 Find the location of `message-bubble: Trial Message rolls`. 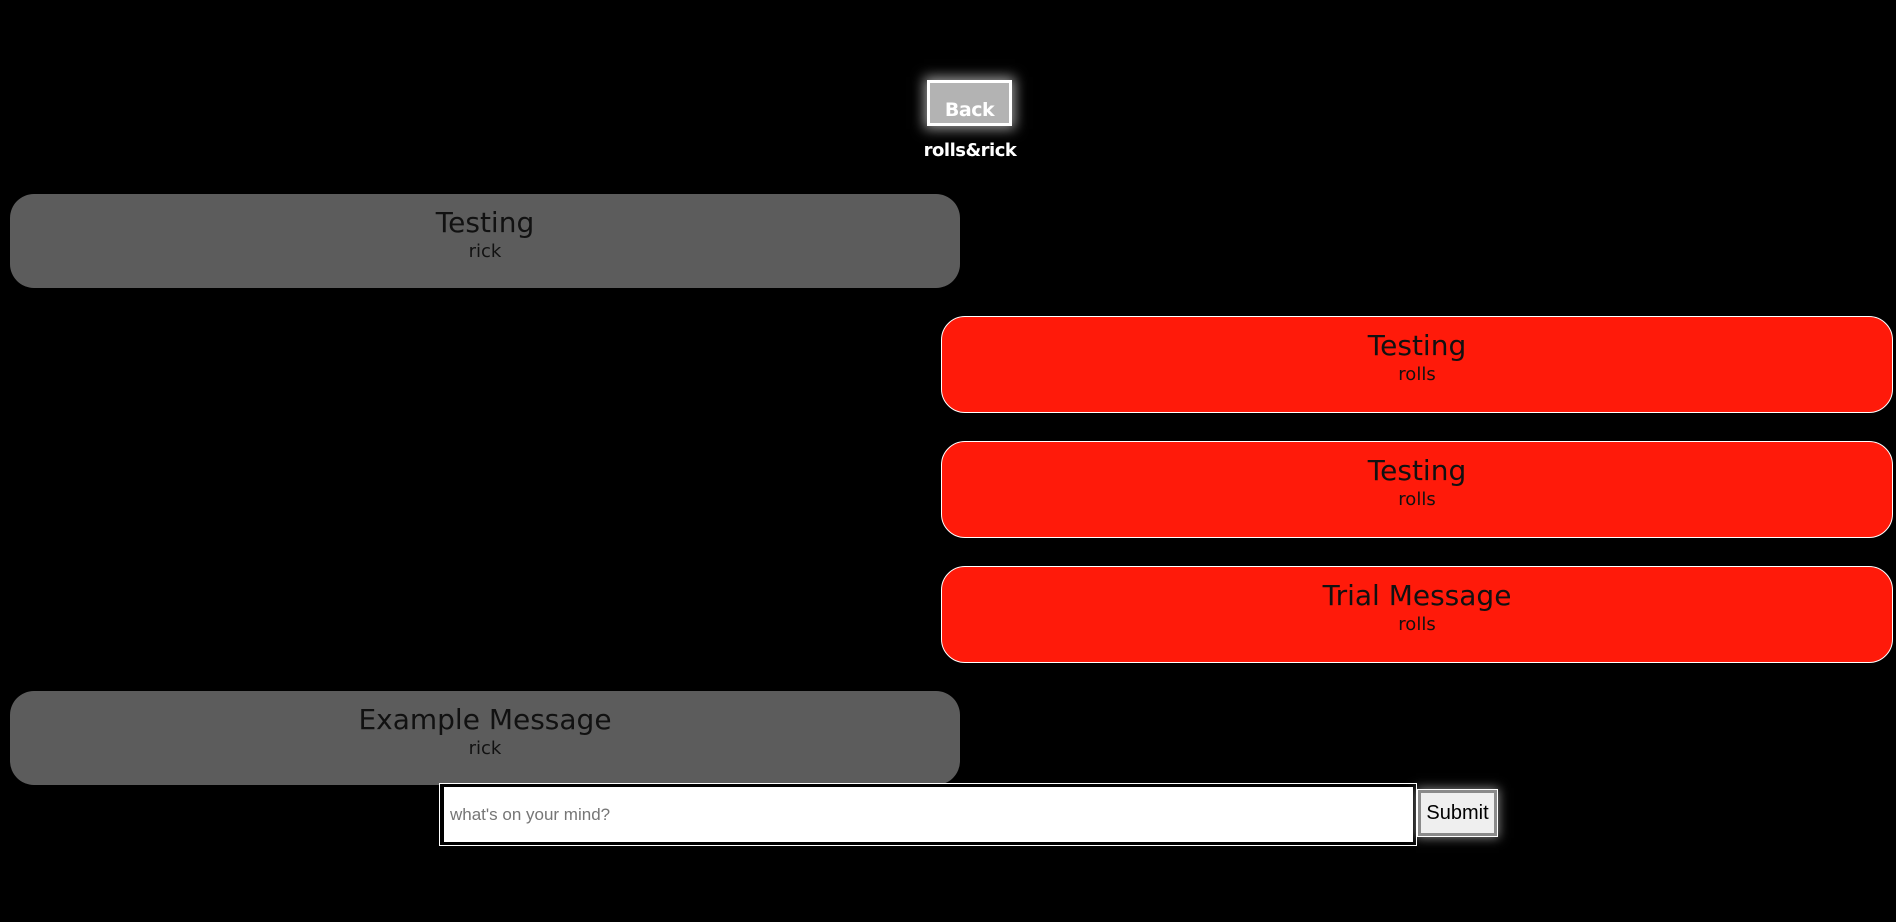

message-bubble: Trial Message rolls is located at coordinates (1417, 614).